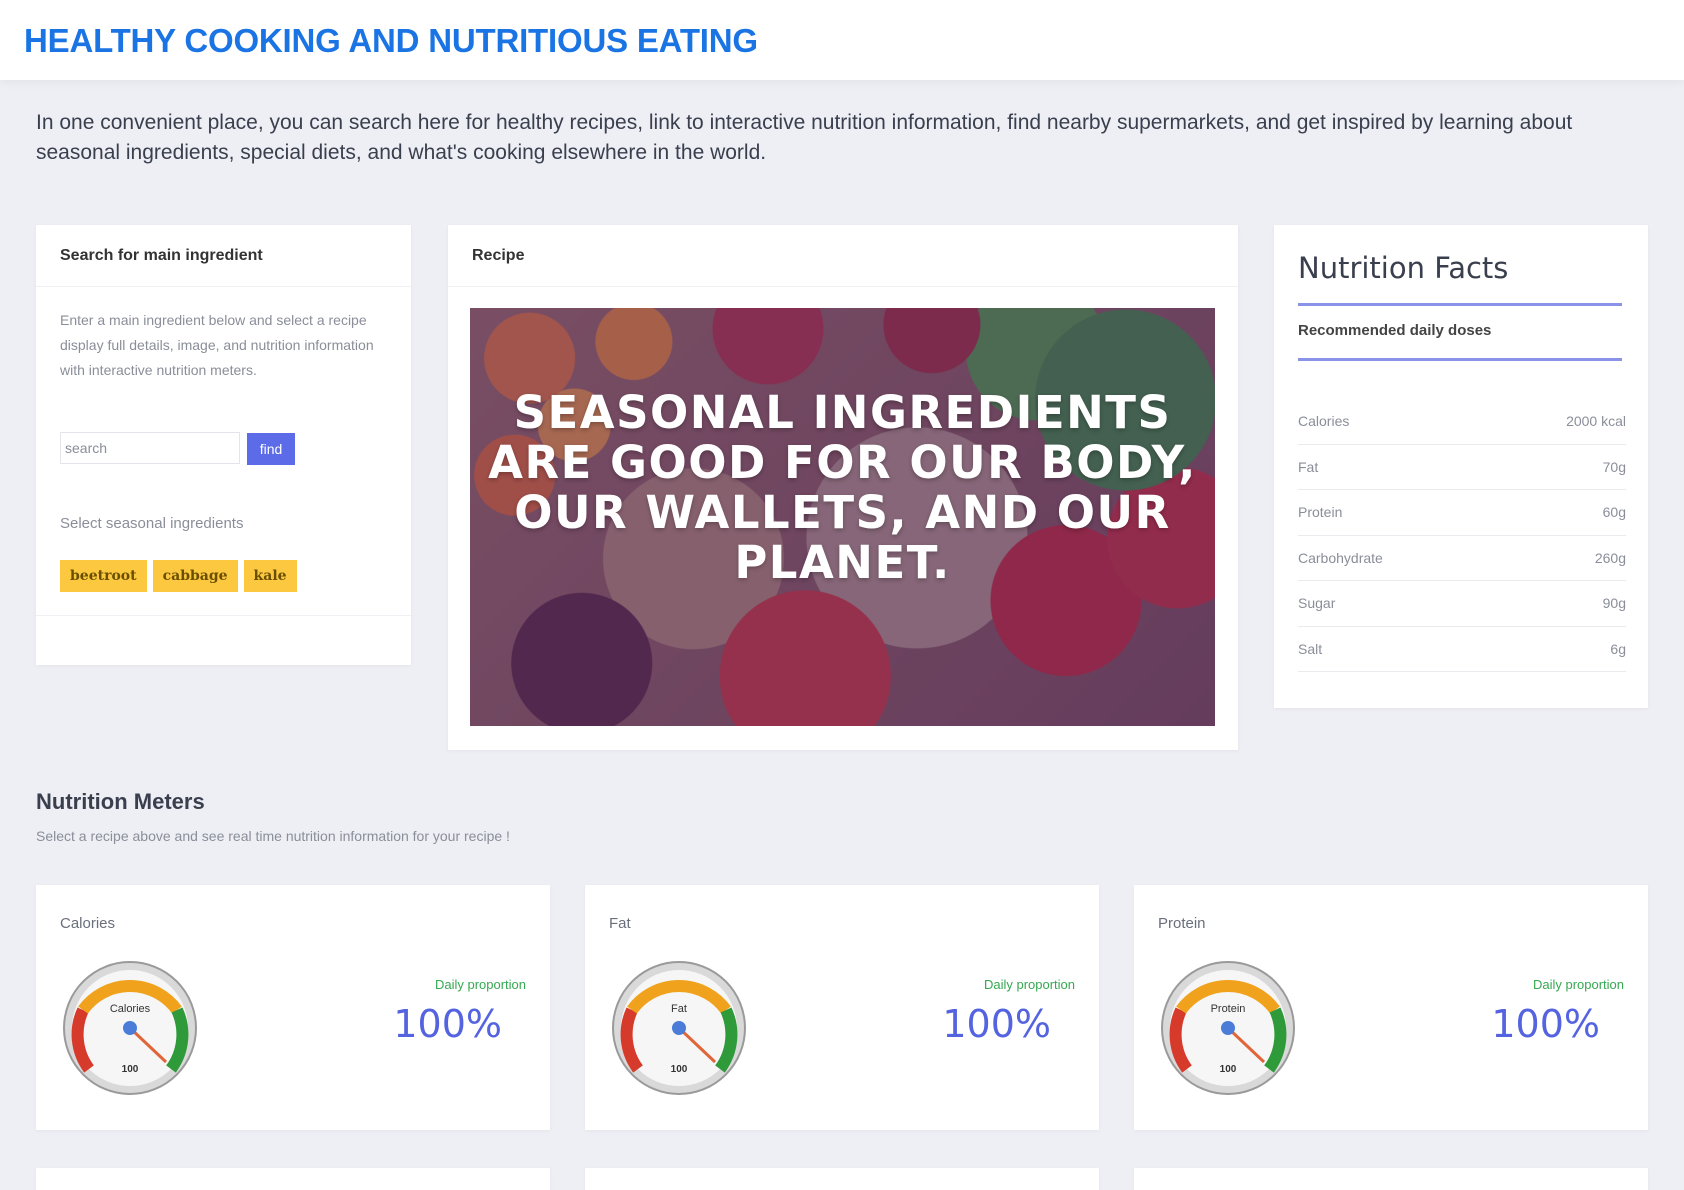 The width and height of the screenshot is (1684, 1190). What do you see at coordinates (1610, 557) in the screenshot?
I see `facts-value: 260g` at bounding box center [1610, 557].